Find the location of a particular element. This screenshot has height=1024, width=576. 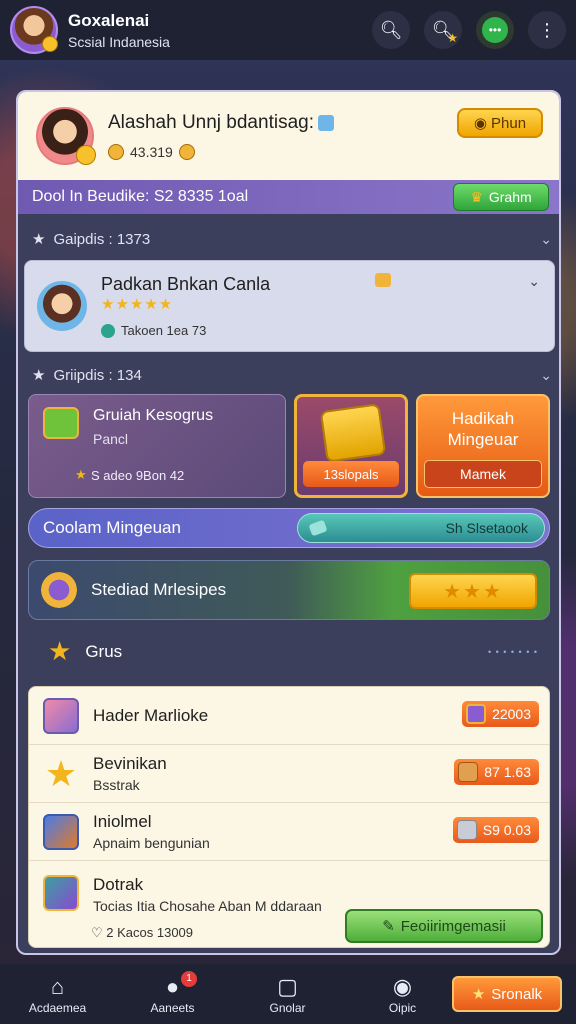

weekly-bar-label: Coolam Mingeuan is located at coordinates (112, 527).